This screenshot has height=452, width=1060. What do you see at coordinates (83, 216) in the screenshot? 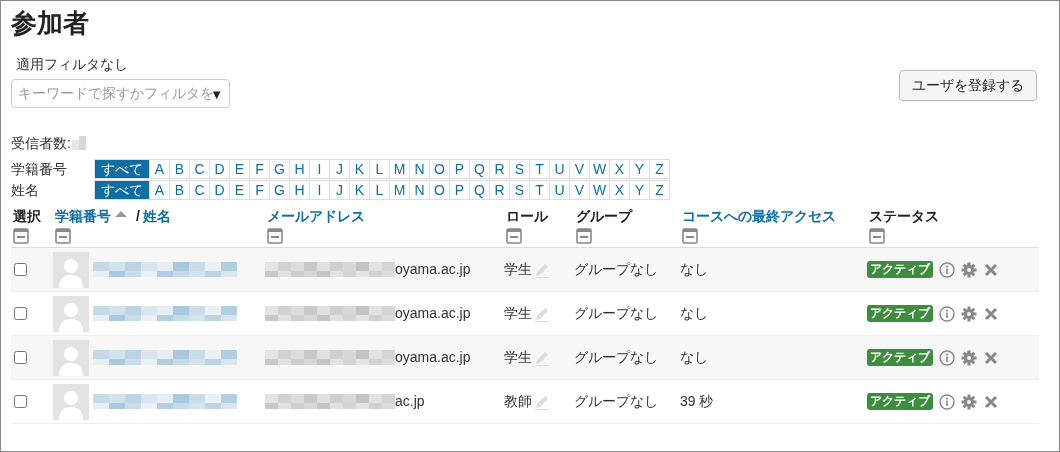
I see `column-sort-link: 学籍番号` at bounding box center [83, 216].